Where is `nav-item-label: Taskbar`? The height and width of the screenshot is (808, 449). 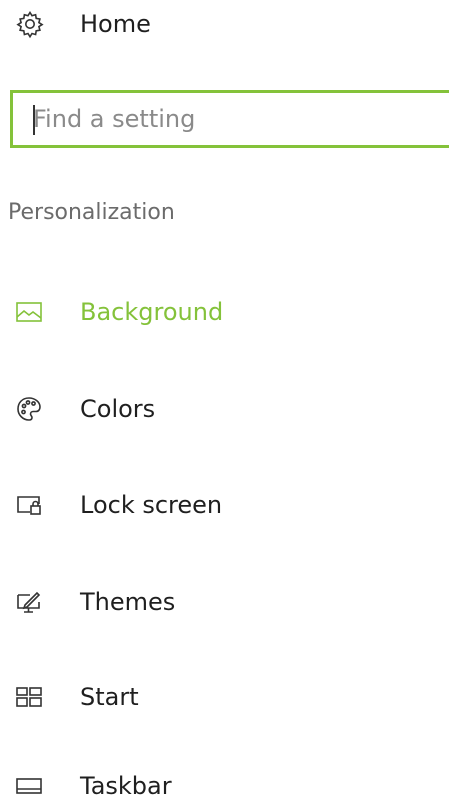 nav-item-label: Taskbar is located at coordinates (126, 786).